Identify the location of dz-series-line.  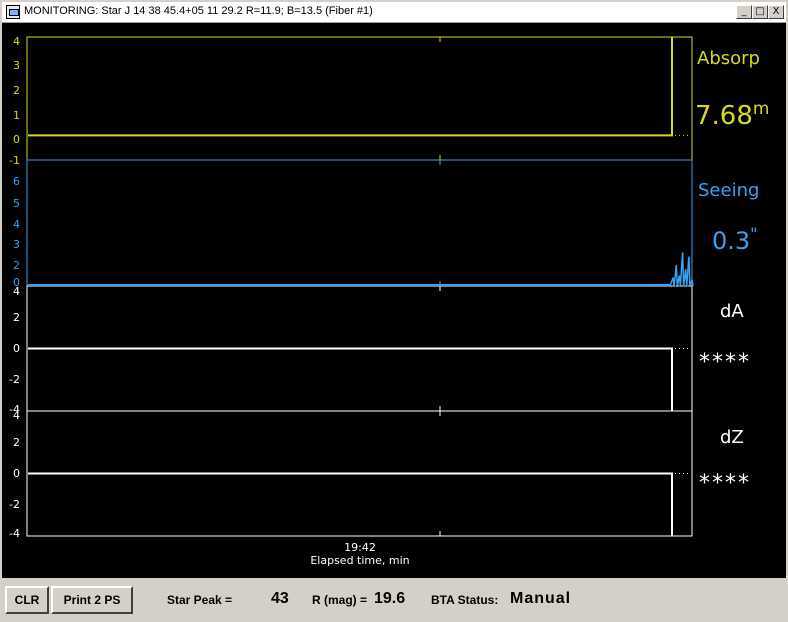
(350, 504).